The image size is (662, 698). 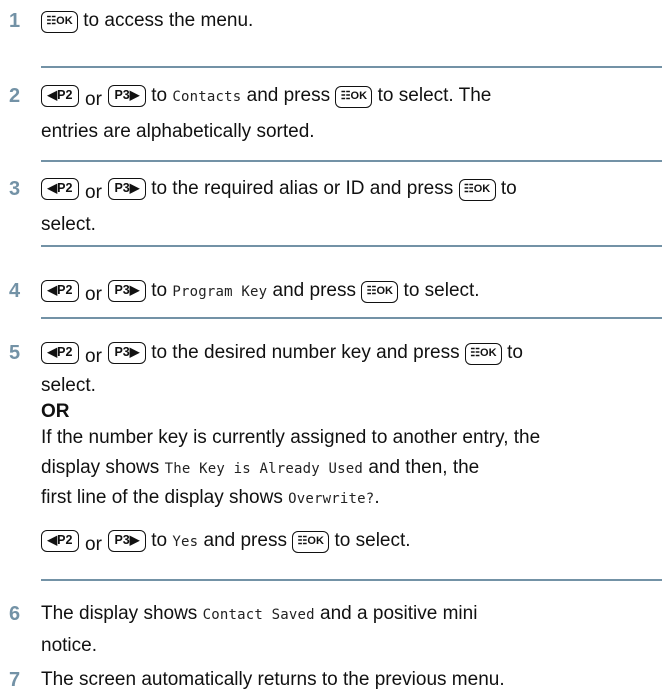 I want to click on display-text: Overwrite?, so click(x=331, y=499).